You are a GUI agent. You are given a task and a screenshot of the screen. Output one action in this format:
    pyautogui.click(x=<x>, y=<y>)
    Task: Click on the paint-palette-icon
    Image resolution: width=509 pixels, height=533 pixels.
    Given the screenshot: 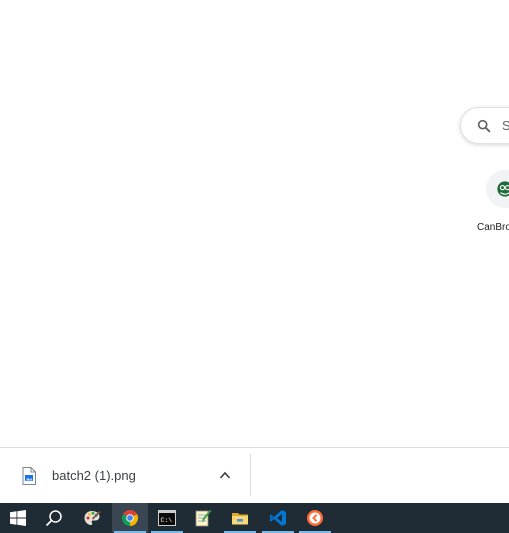 What is the action you would take?
    pyautogui.click(x=92, y=517)
    